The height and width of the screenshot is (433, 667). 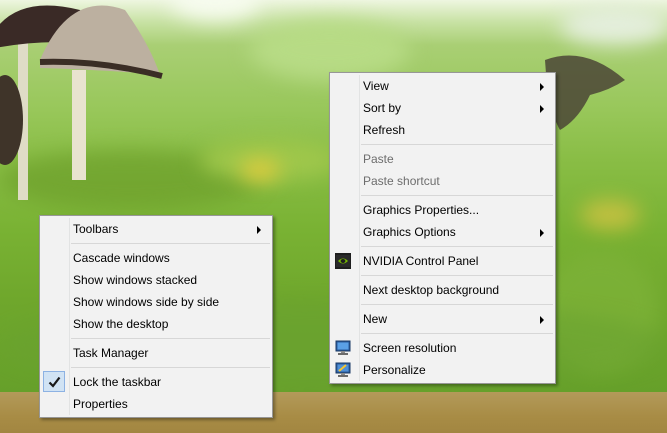 I want to click on menu-item-graphics-options: Graphics Options, so click(x=442, y=232).